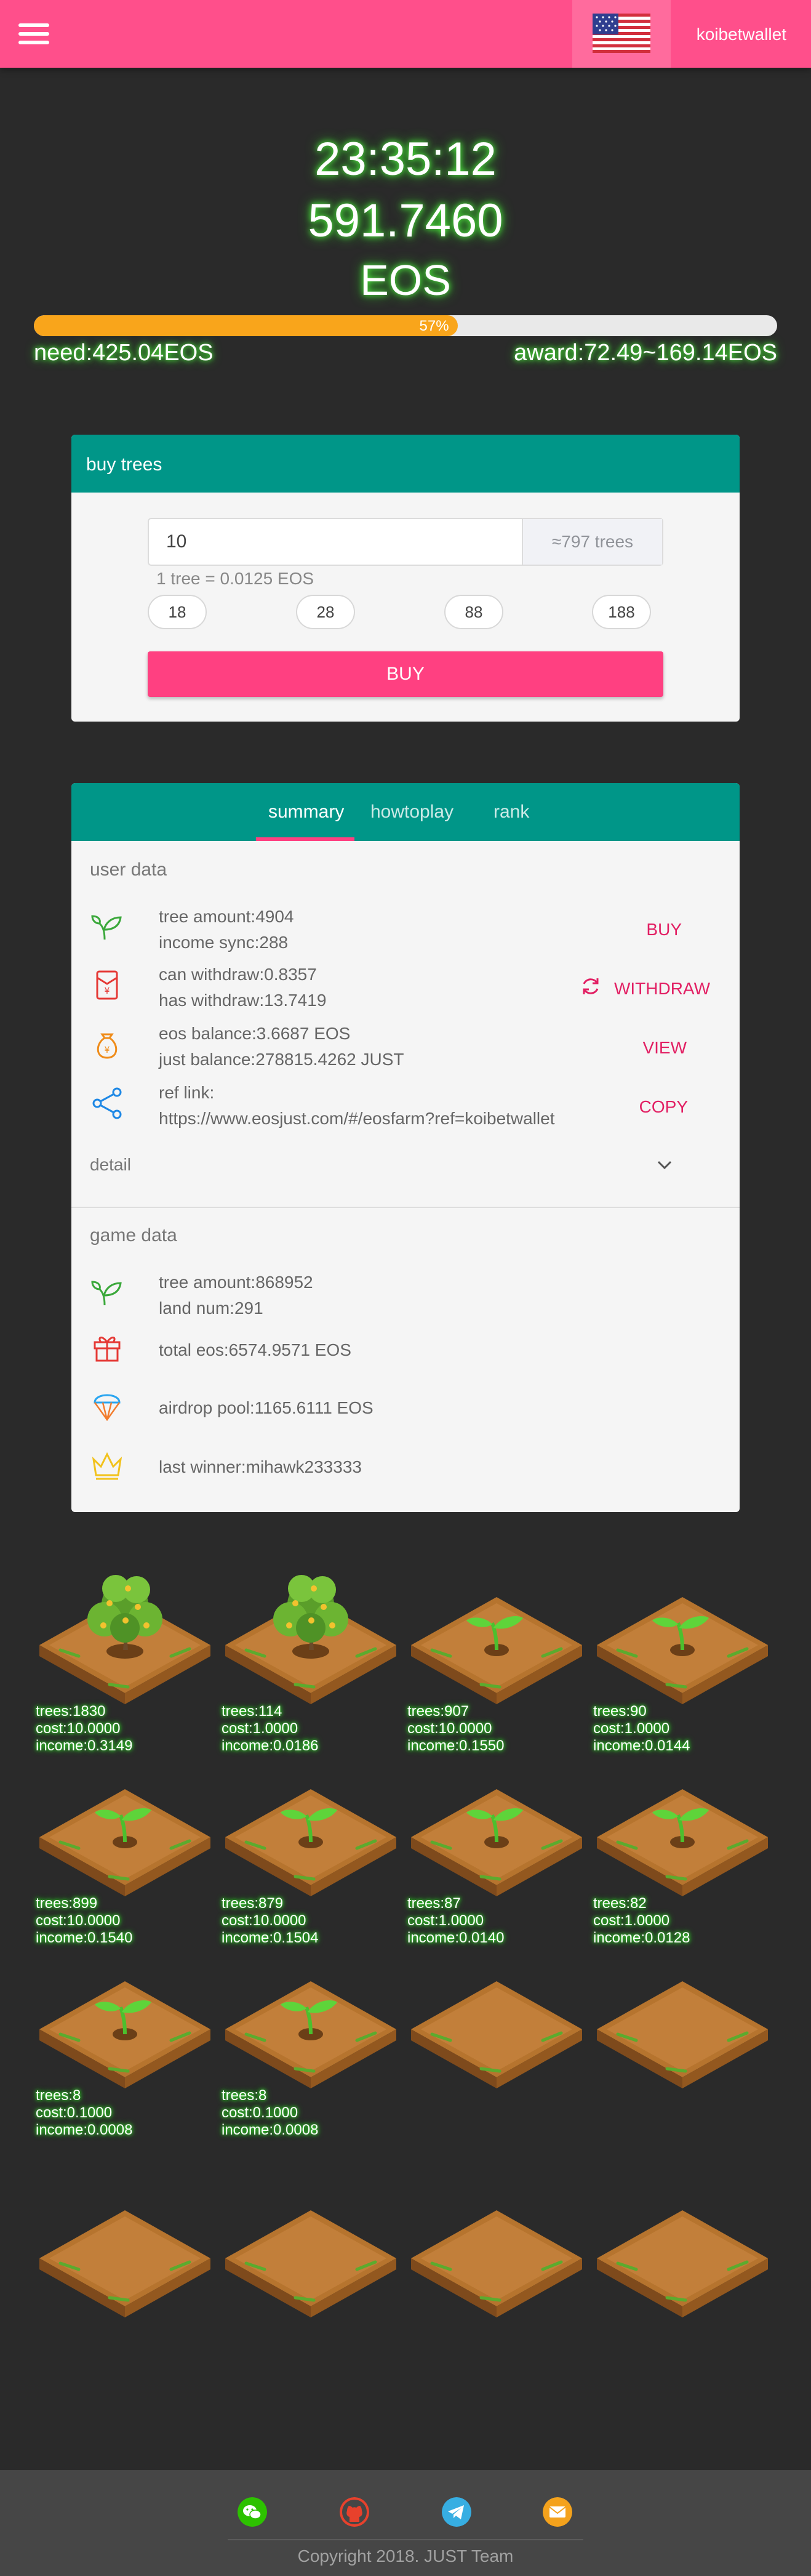 The width and height of the screenshot is (811, 2576). What do you see at coordinates (511, 812) in the screenshot?
I see `tab-rank: rank` at bounding box center [511, 812].